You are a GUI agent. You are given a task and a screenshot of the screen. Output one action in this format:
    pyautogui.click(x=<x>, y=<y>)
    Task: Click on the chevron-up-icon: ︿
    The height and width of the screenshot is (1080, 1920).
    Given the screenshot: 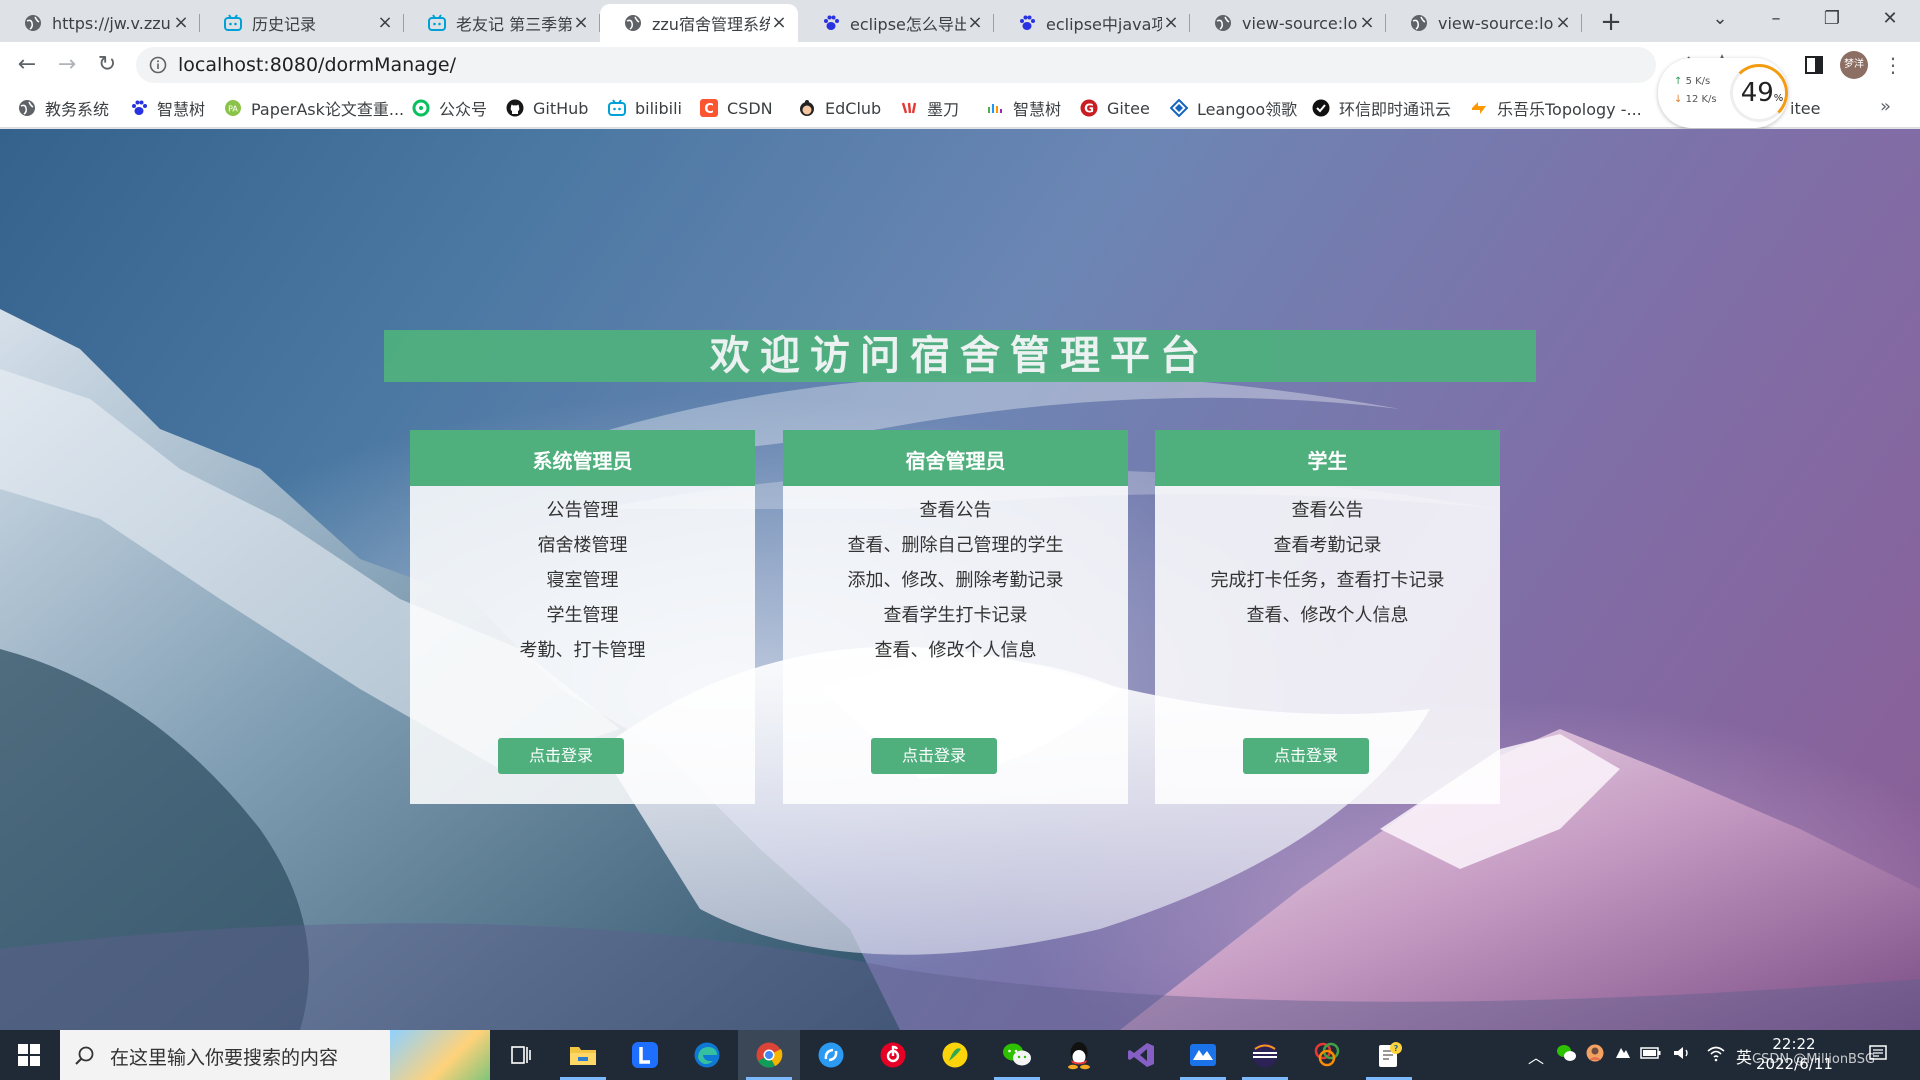 What is the action you would take?
    pyautogui.click(x=1536, y=1056)
    